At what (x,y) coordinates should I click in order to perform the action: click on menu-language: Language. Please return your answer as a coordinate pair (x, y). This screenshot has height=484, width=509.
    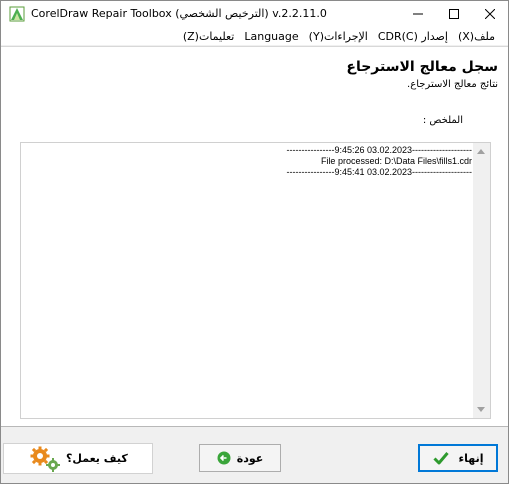
    Looking at the image, I should click on (271, 36).